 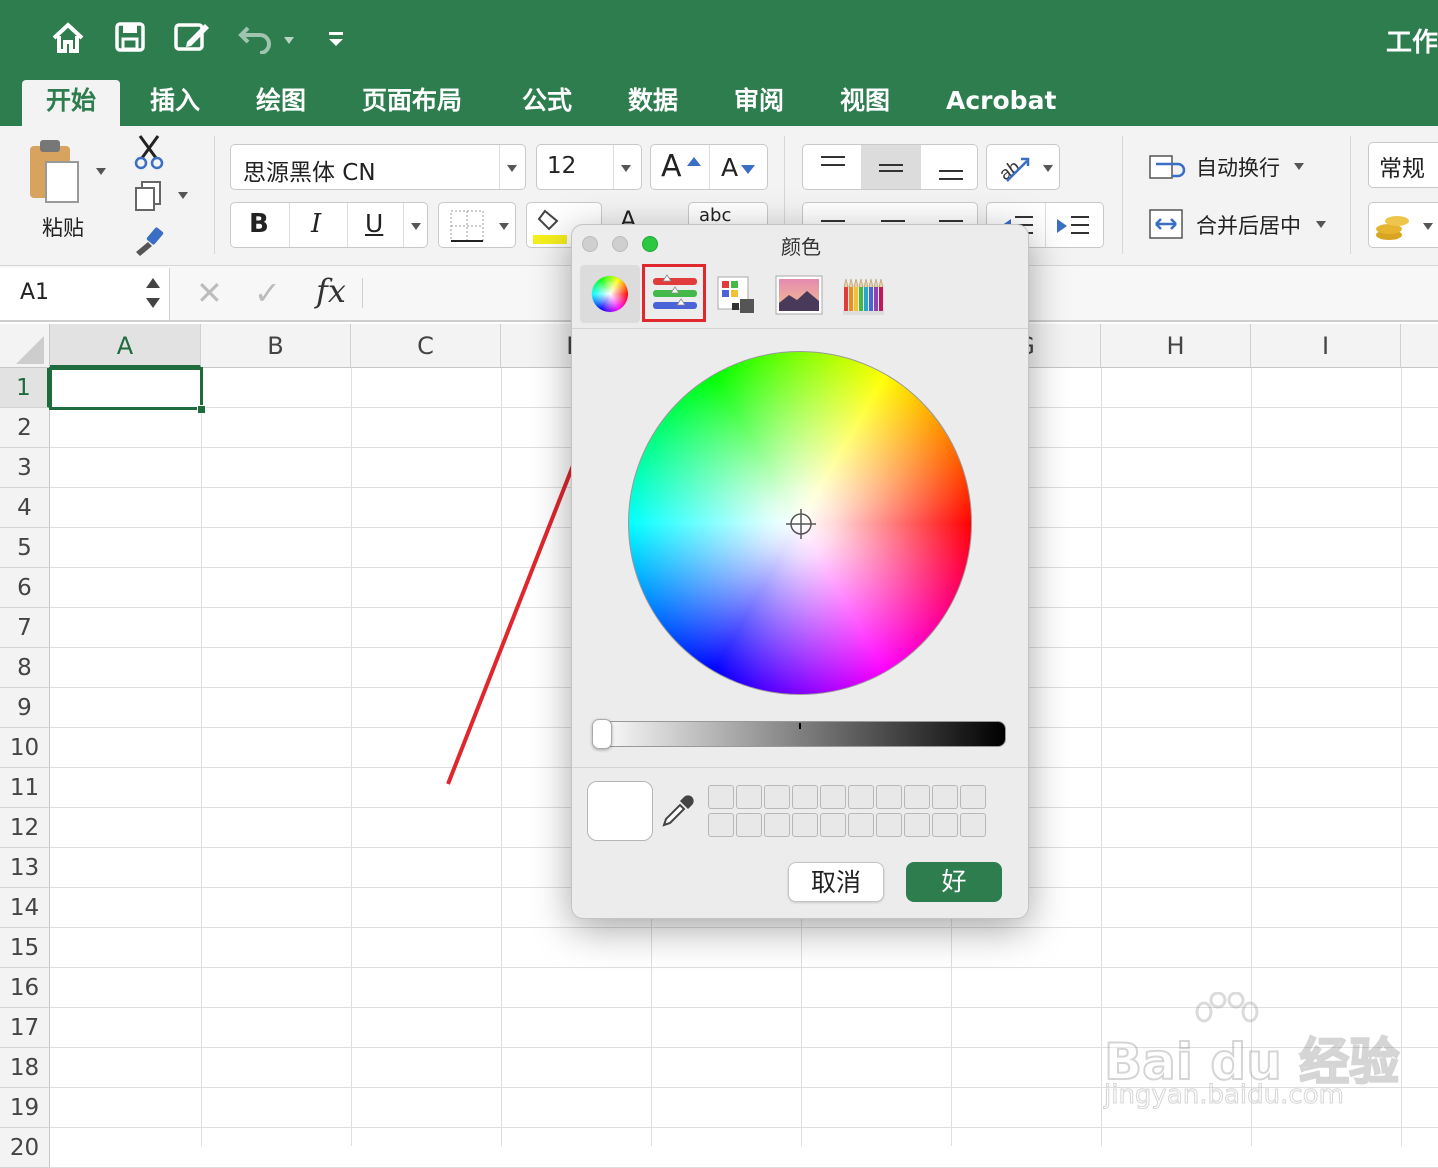 I want to click on paste-dropdown-icon, so click(x=101, y=171).